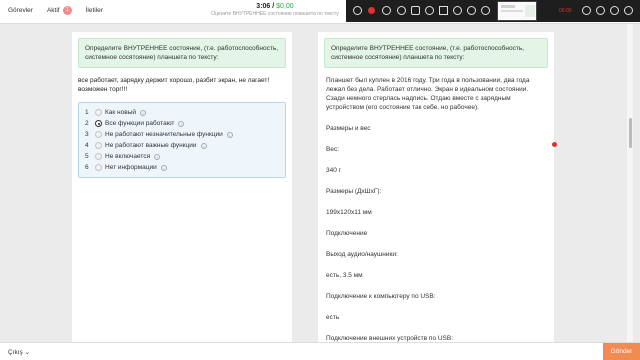 The width and height of the screenshot is (640, 360). I want to click on count-badge: 1, so click(67, 10).